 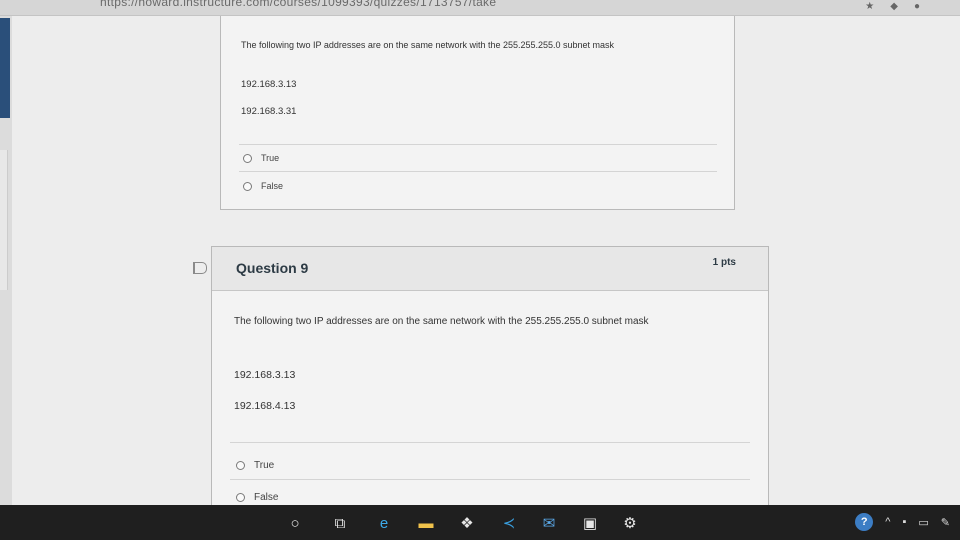 What do you see at coordinates (864, 522) in the screenshot?
I see `help-icon: ?` at bounding box center [864, 522].